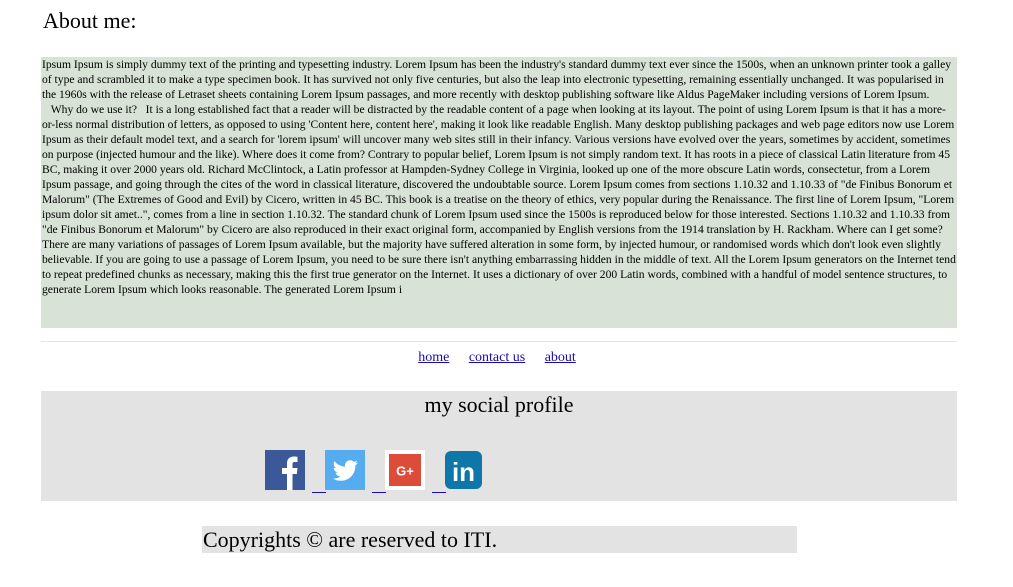 The width and height of the screenshot is (1013, 587). Describe the element at coordinates (499, 404) in the screenshot. I see `social-title: my social profile` at that location.